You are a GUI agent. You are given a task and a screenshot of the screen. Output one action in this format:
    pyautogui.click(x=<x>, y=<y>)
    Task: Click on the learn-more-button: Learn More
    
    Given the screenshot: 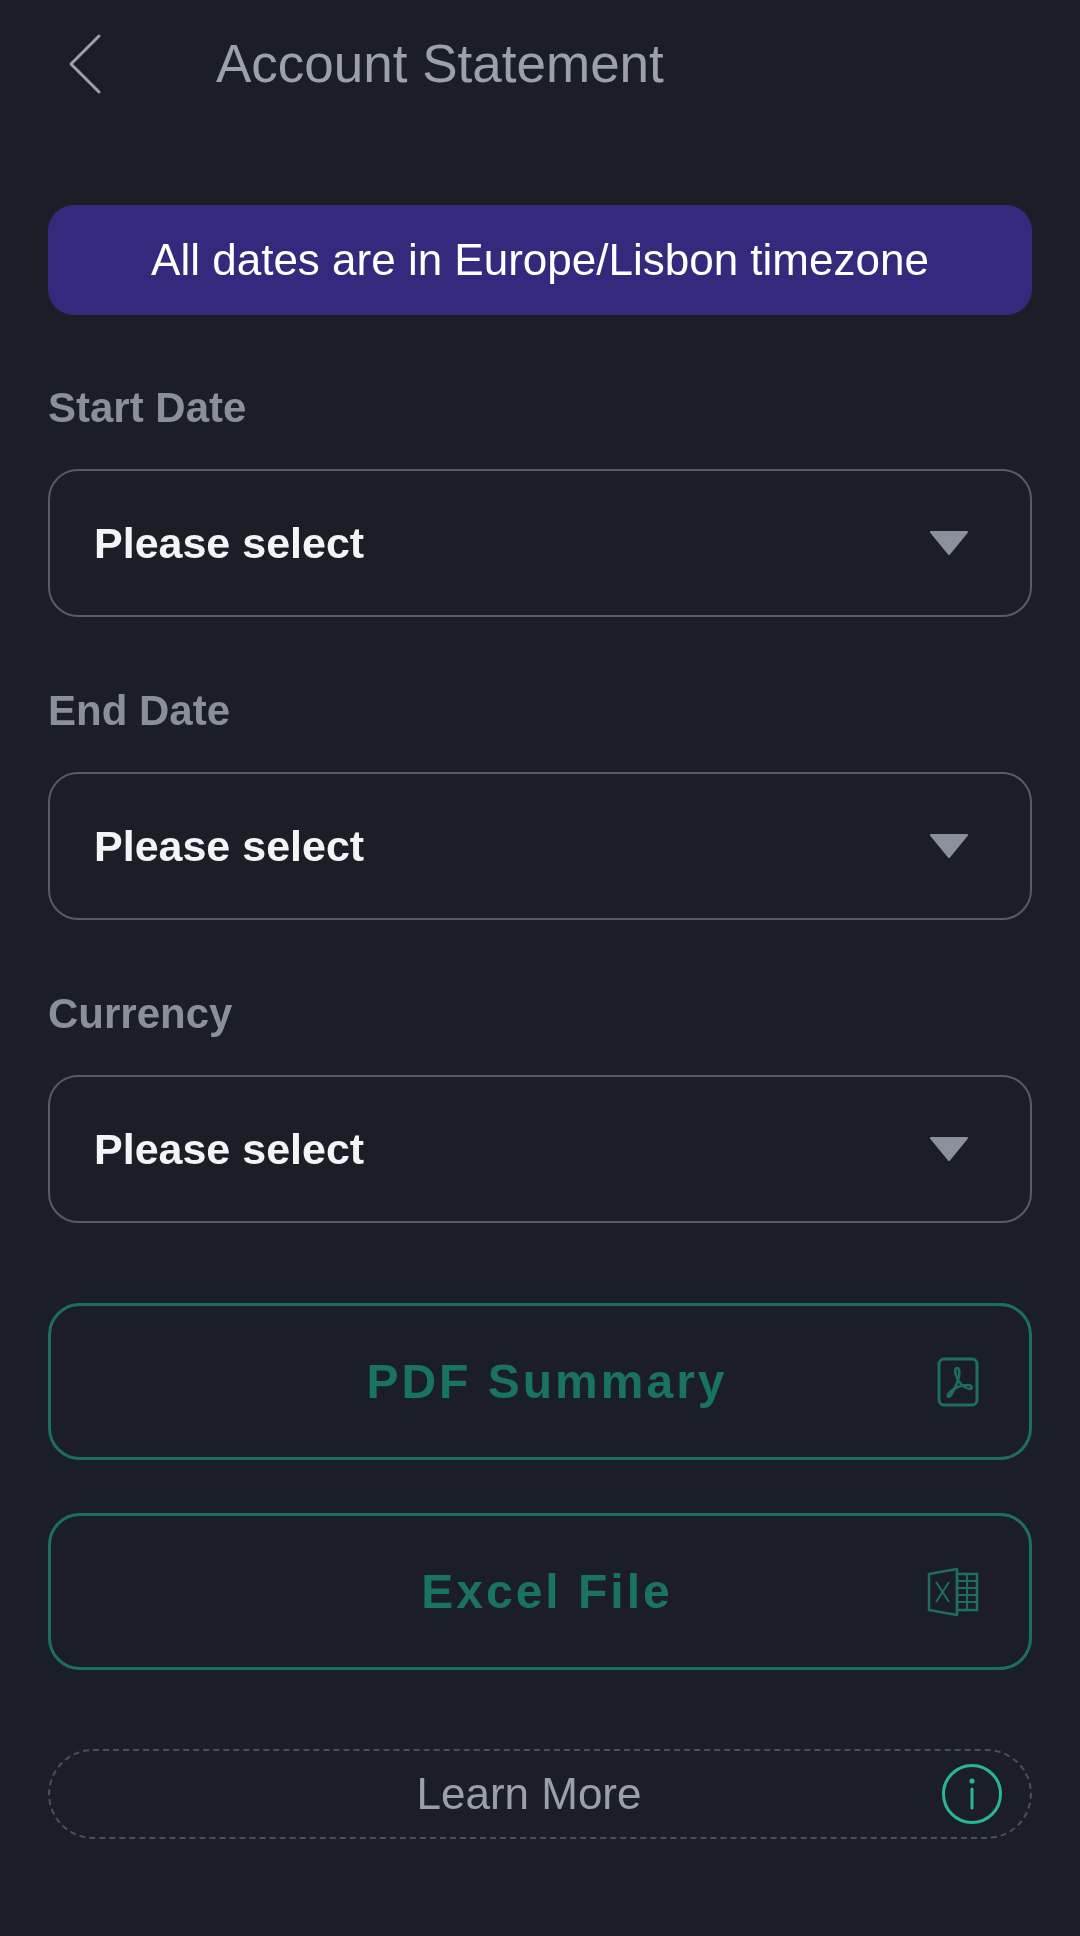 What is the action you would take?
    pyautogui.click(x=540, y=1794)
    